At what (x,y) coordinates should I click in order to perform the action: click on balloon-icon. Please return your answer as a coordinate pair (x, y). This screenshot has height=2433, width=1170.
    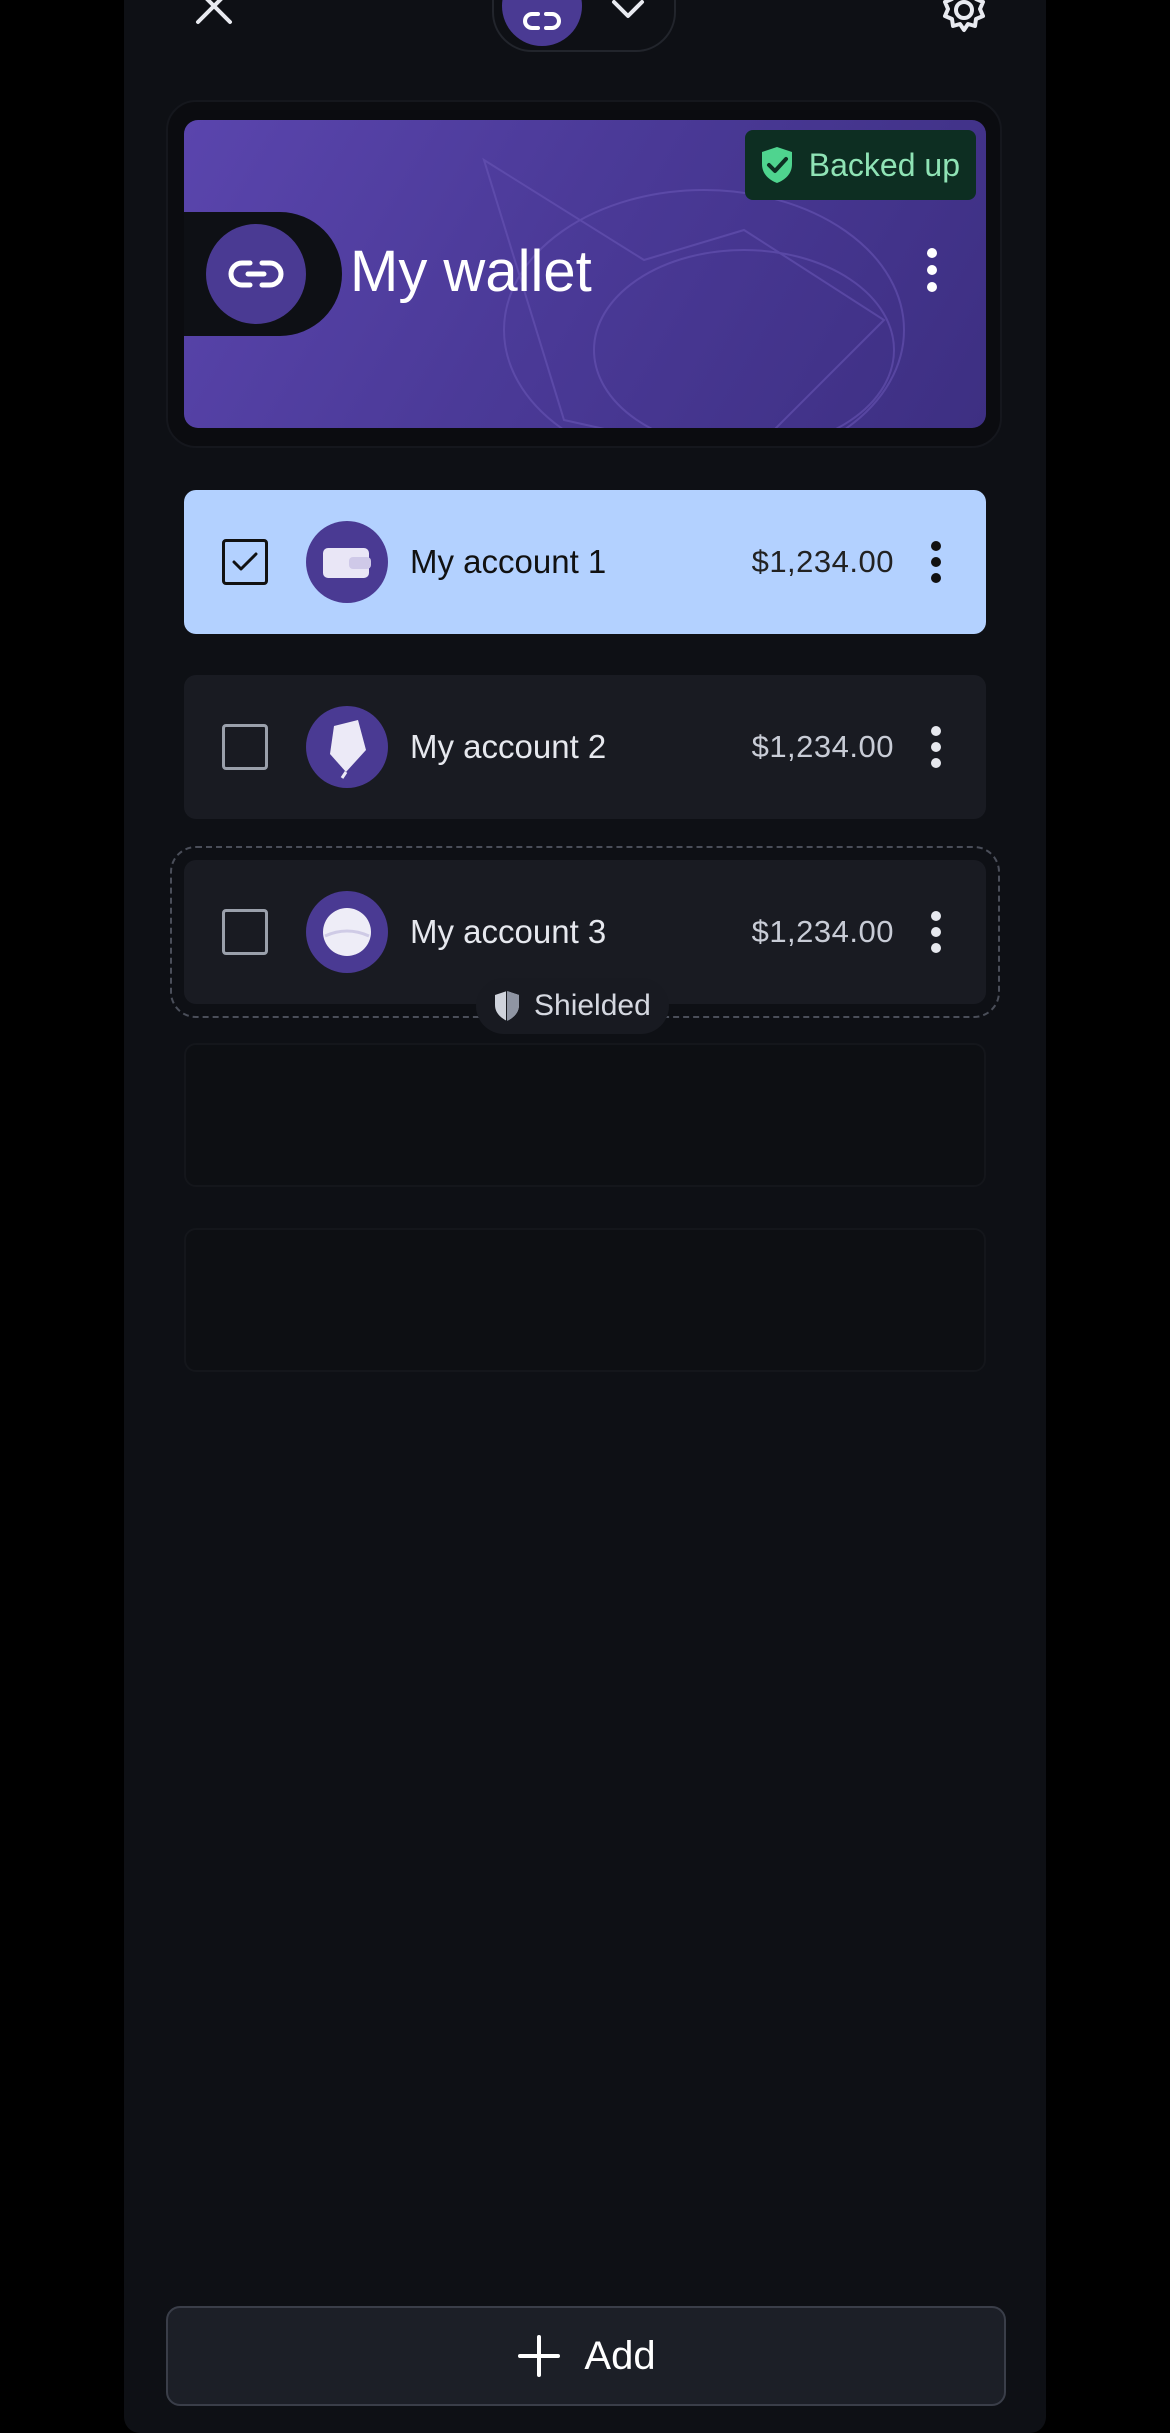
    Looking at the image, I should click on (347, 747).